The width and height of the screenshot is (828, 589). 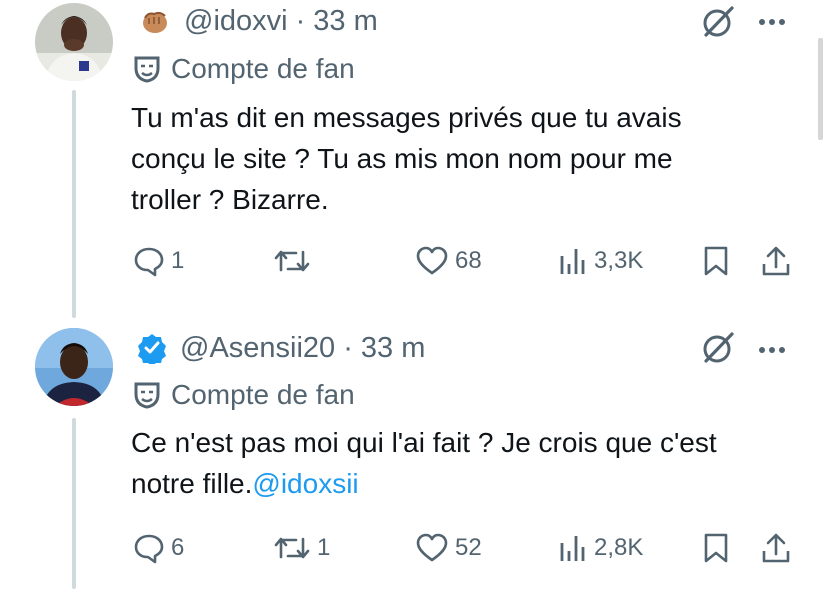 I want to click on like-count: 52, so click(x=468, y=547).